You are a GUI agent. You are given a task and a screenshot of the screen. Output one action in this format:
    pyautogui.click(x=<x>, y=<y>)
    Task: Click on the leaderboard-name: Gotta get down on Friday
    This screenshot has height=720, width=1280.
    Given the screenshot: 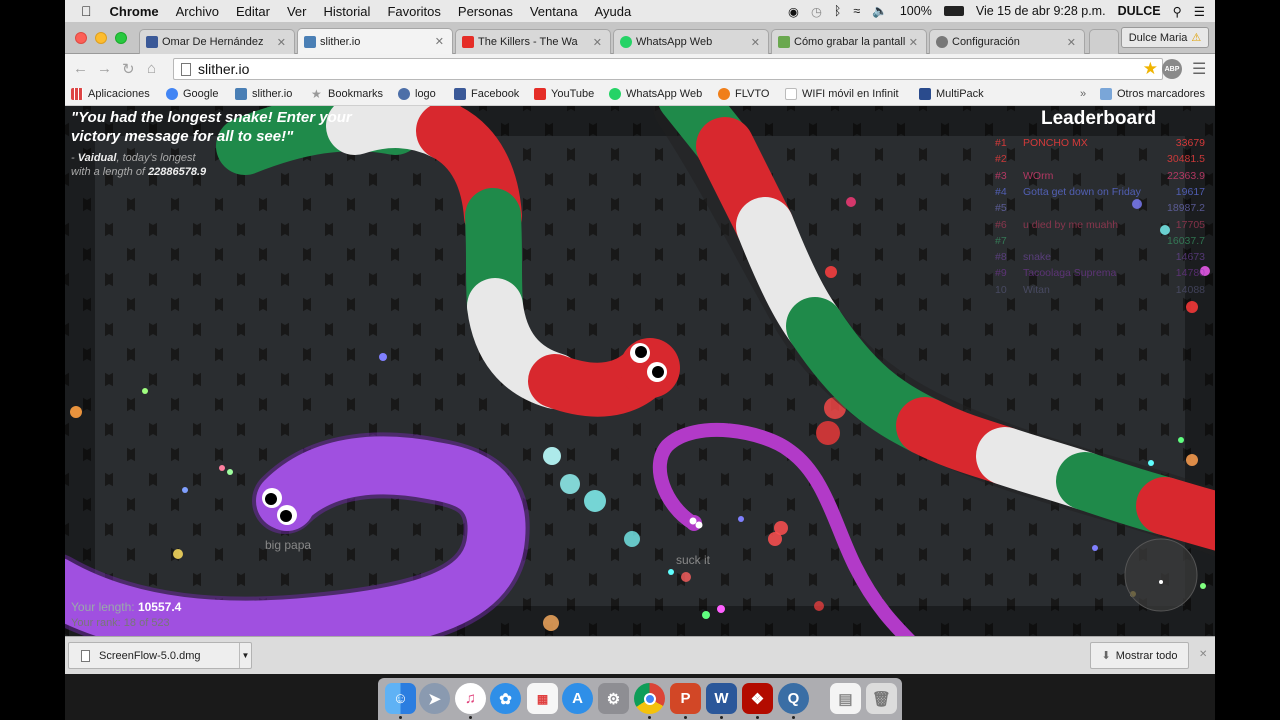 What is the action you would take?
    pyautogui.click(x=1082, y=191)
    